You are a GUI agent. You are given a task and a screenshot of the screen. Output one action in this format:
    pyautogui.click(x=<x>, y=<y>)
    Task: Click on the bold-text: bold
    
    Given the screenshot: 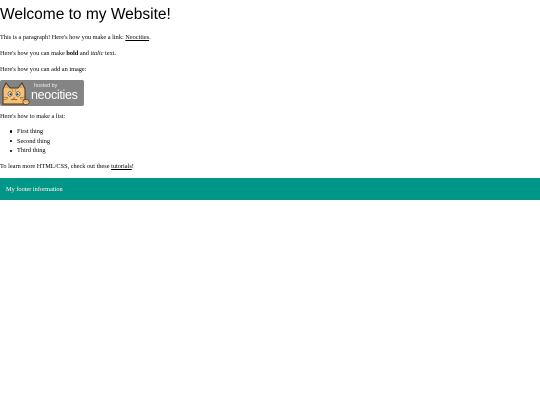 What is the action you would take?
    pyautogui.click(x=72, y=53)
    